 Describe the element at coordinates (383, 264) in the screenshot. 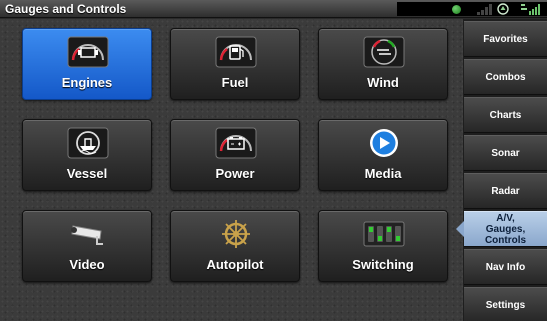

I see `tile-label: Switching` at that location.